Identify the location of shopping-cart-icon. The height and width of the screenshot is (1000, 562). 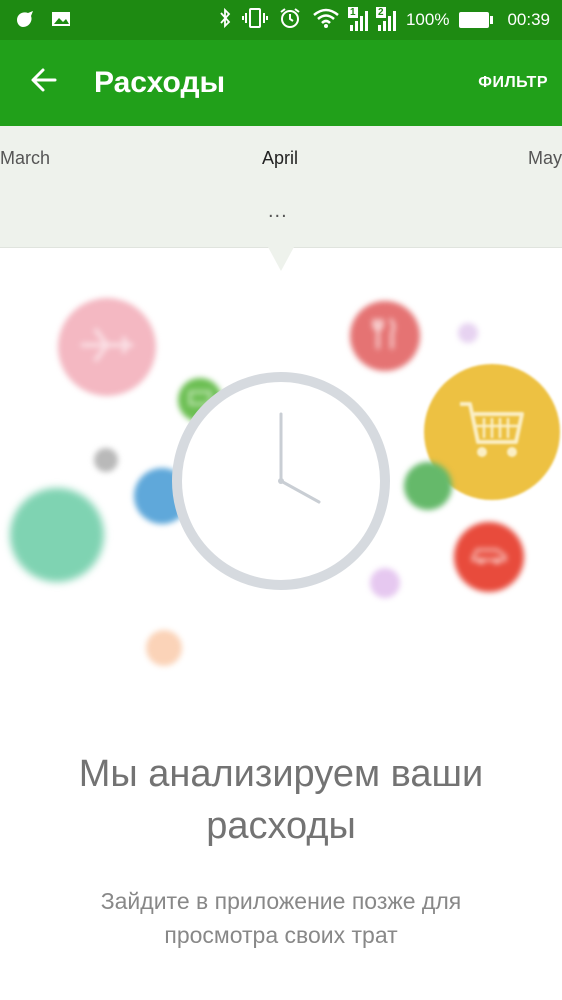
(492, 432).